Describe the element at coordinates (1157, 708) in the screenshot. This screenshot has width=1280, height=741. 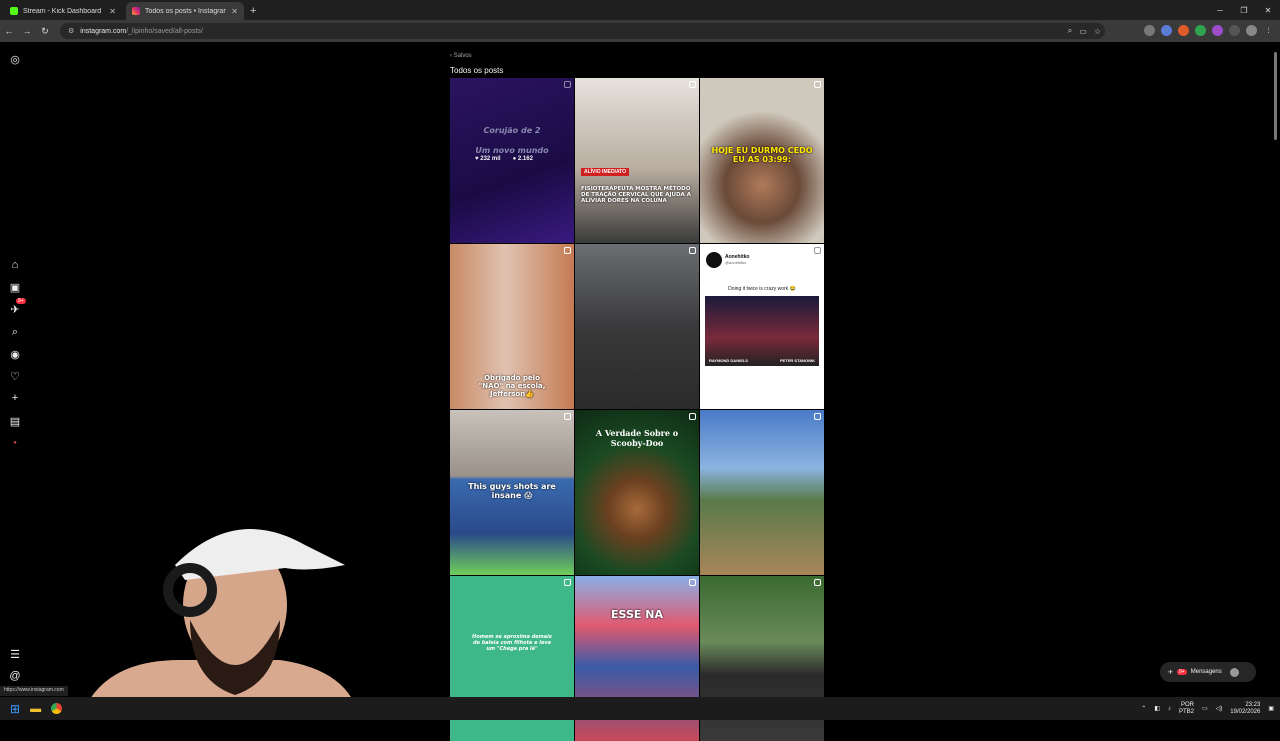
I see `tray-app-icon: ◧` at that location.